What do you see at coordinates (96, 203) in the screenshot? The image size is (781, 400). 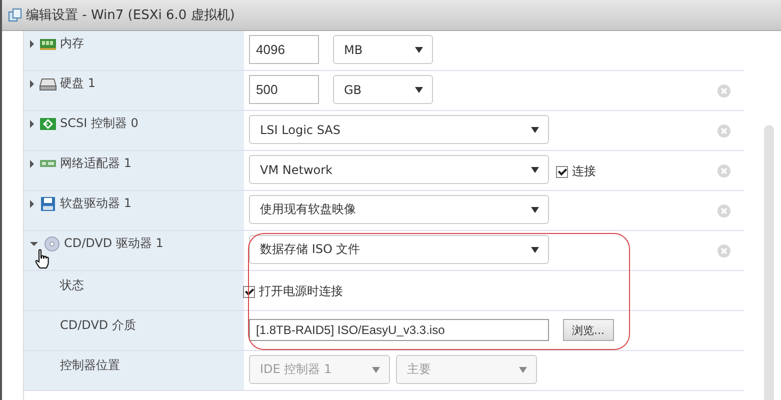 I see `device-label: 软盘驱动器 1` at bounding box center [96, 203].